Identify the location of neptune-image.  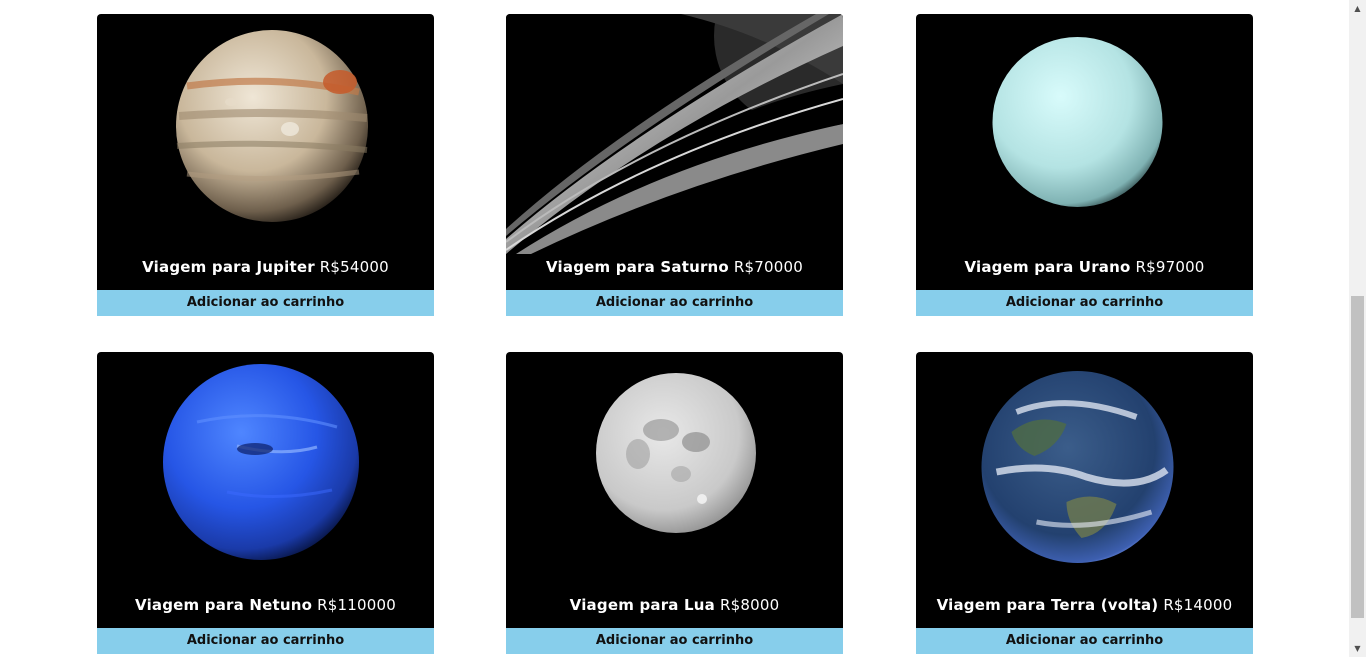
(261, 462).